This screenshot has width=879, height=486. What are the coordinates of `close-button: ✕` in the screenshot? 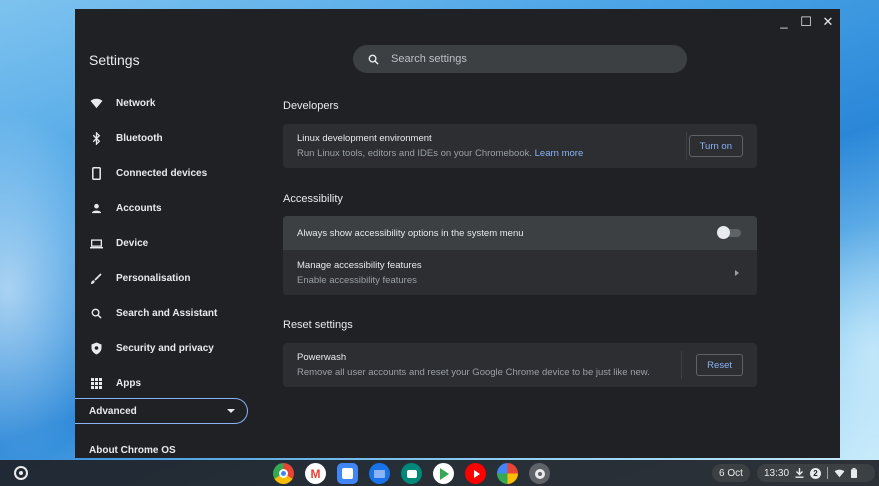 It's located at (828, 22).